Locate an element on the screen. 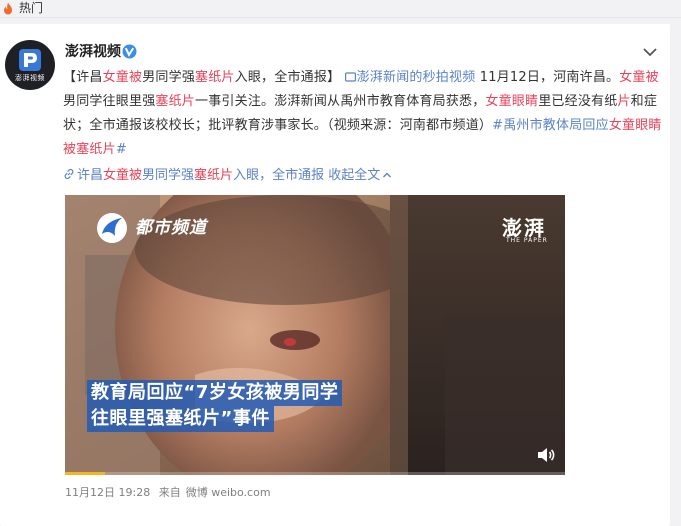  article-link-text: 入眼，全市通报 is located at coordinates (279, 175).